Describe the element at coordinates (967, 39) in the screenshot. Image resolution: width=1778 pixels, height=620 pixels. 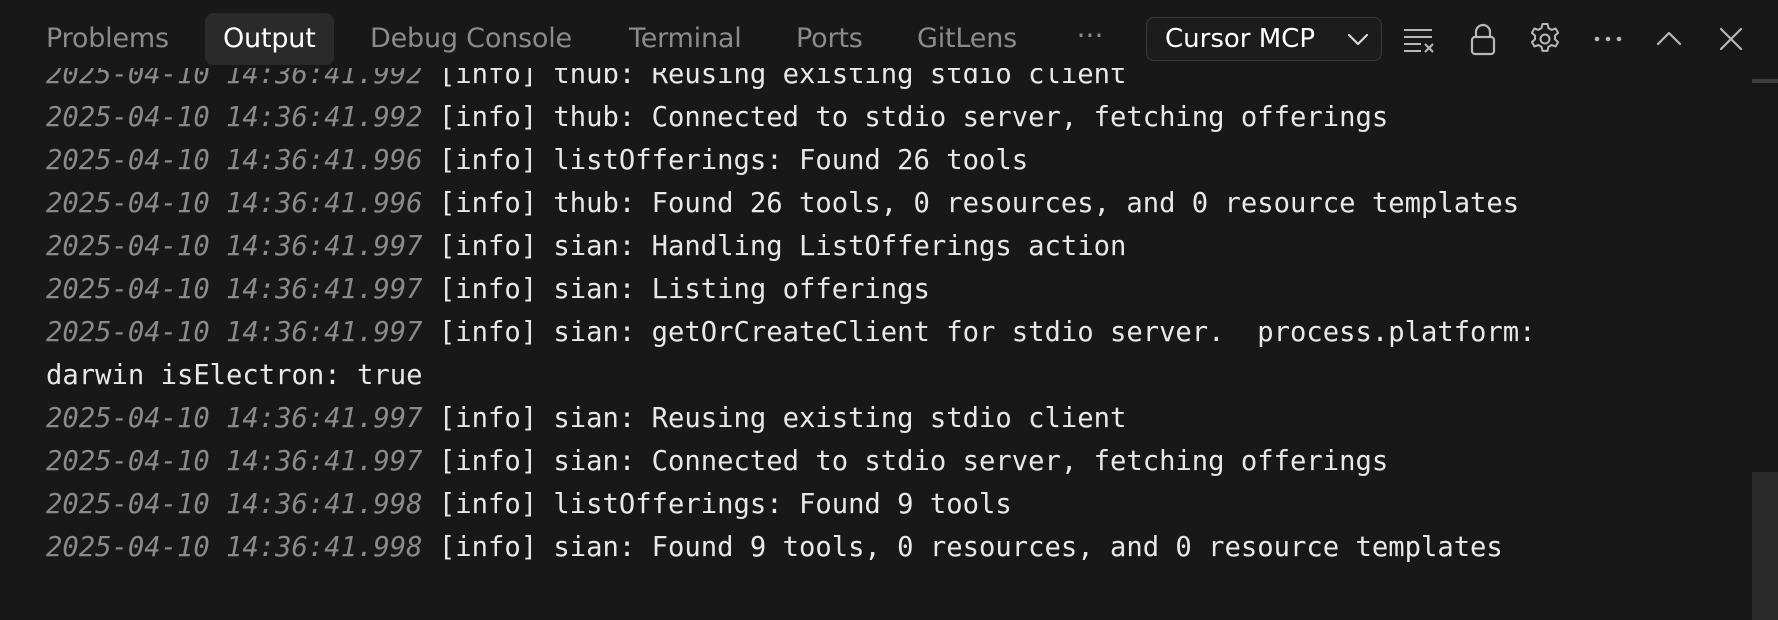
I see `tab-gitlens: GitLens` at that location.